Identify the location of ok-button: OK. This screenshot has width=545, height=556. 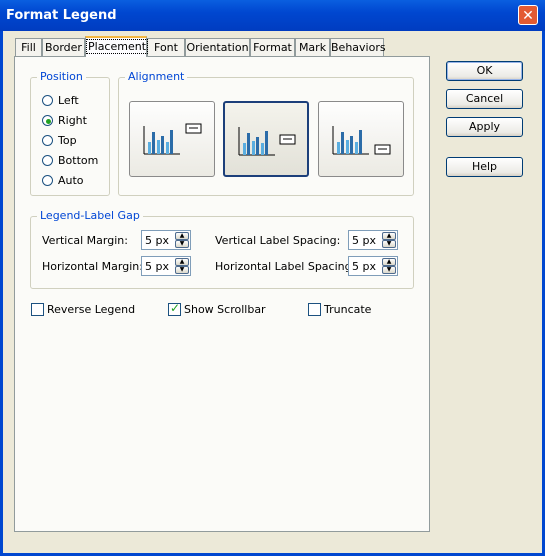
(484, 71).